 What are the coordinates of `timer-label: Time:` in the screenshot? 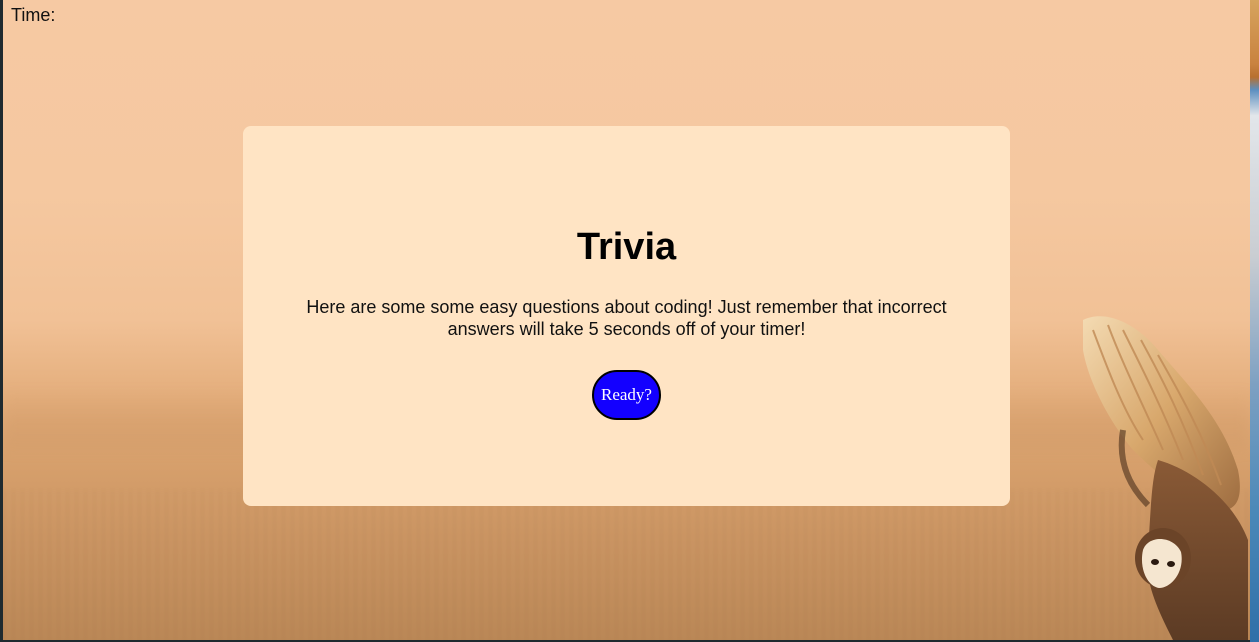 It's located at (33, 15).